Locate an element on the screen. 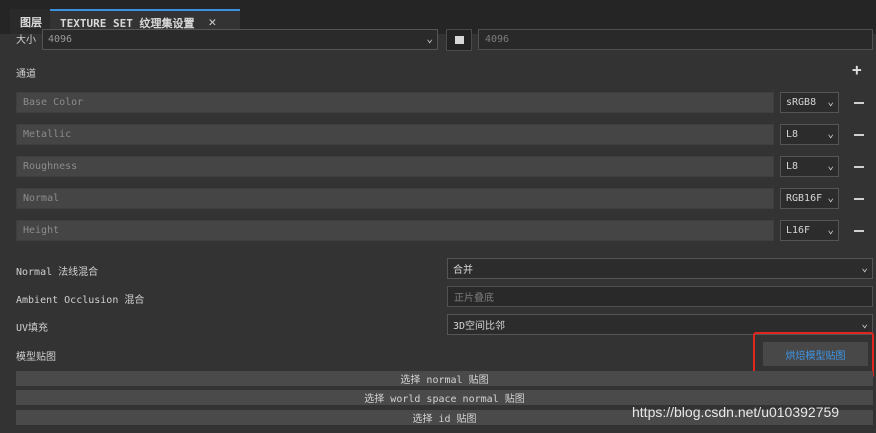  normal-blend-label: Normal 法线混合 is located at coordinates (57, 272).